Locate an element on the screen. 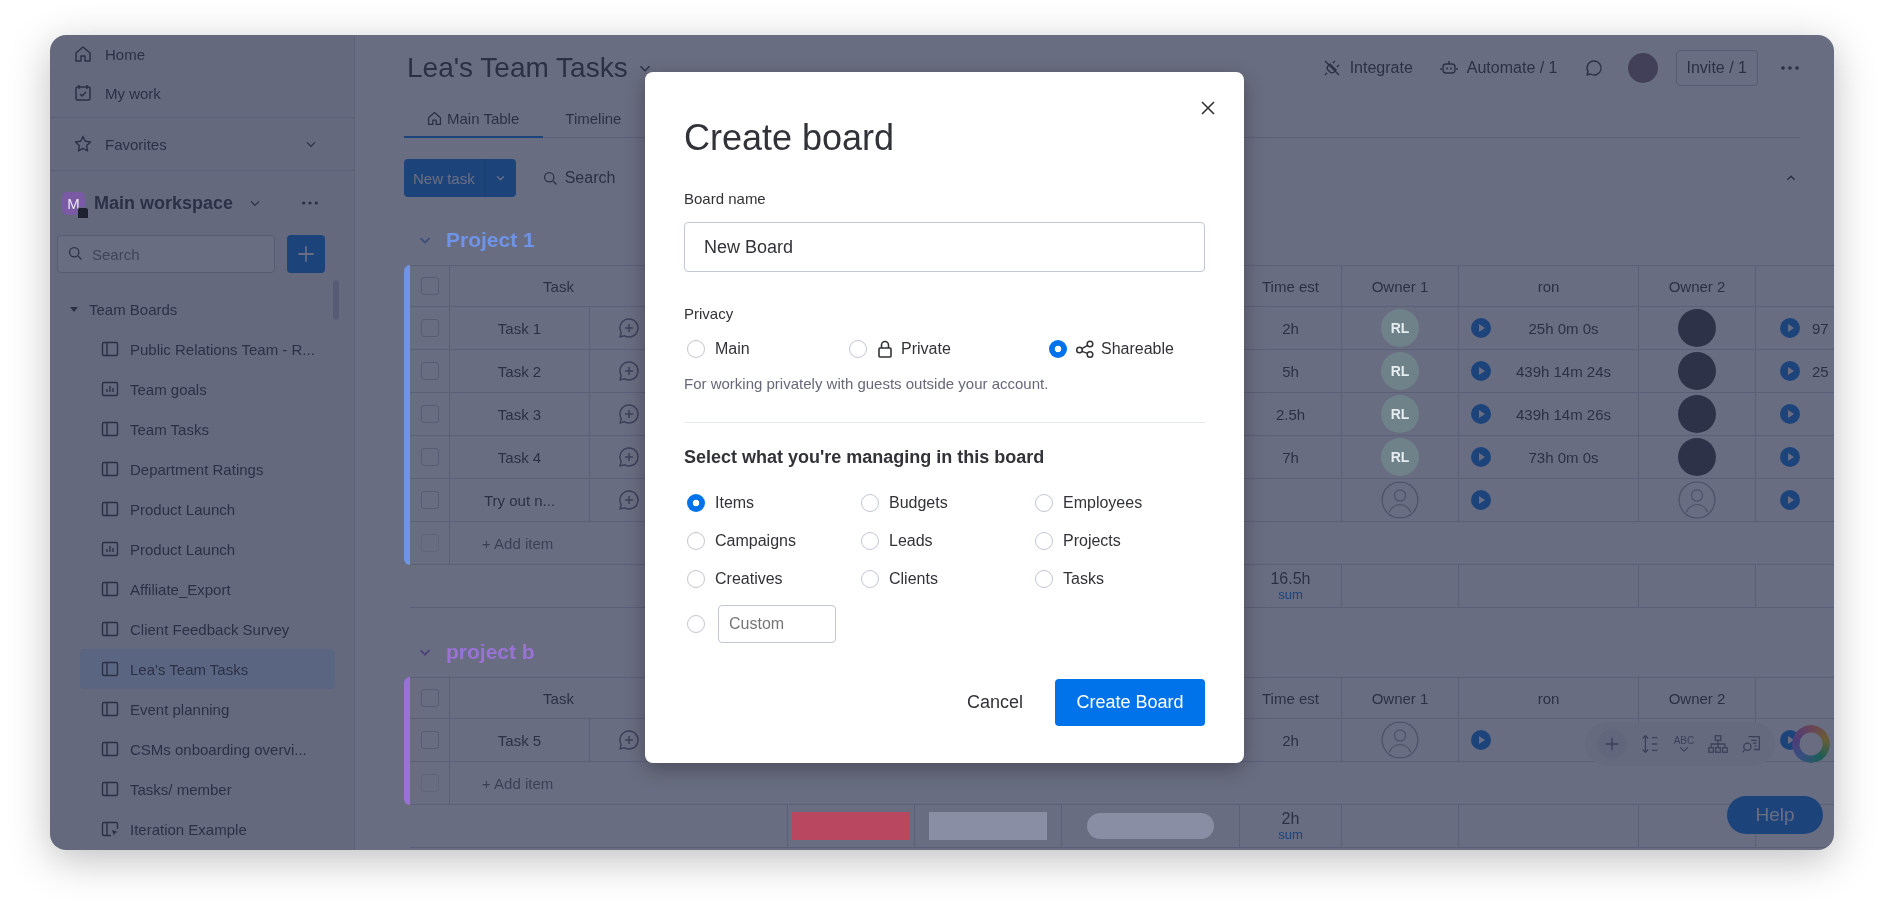 Image resolution: width=1884 pixels, height=915 pixels. sum-value: 16.5h is located at coordinates (1290, 579).